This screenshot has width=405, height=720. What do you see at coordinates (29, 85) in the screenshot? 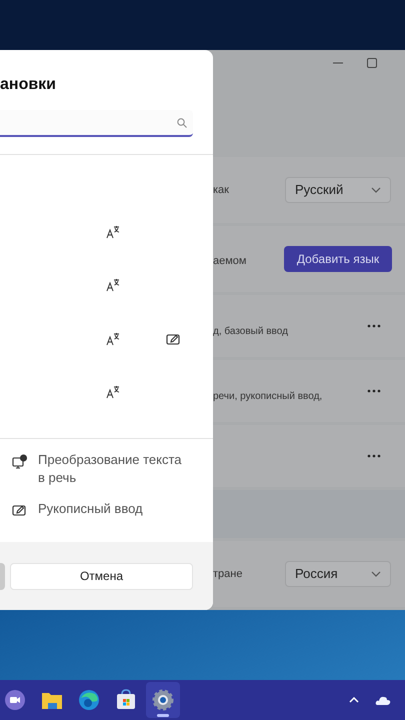
I see `dialog-title: ановки` at bounding box center [29, 85].